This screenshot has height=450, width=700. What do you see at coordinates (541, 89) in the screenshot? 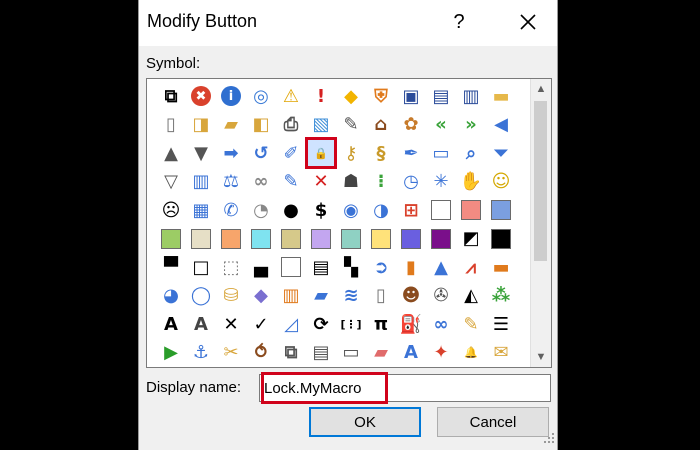
I see `scroll-up-icon: ▲` at bounding box center [541, 89].